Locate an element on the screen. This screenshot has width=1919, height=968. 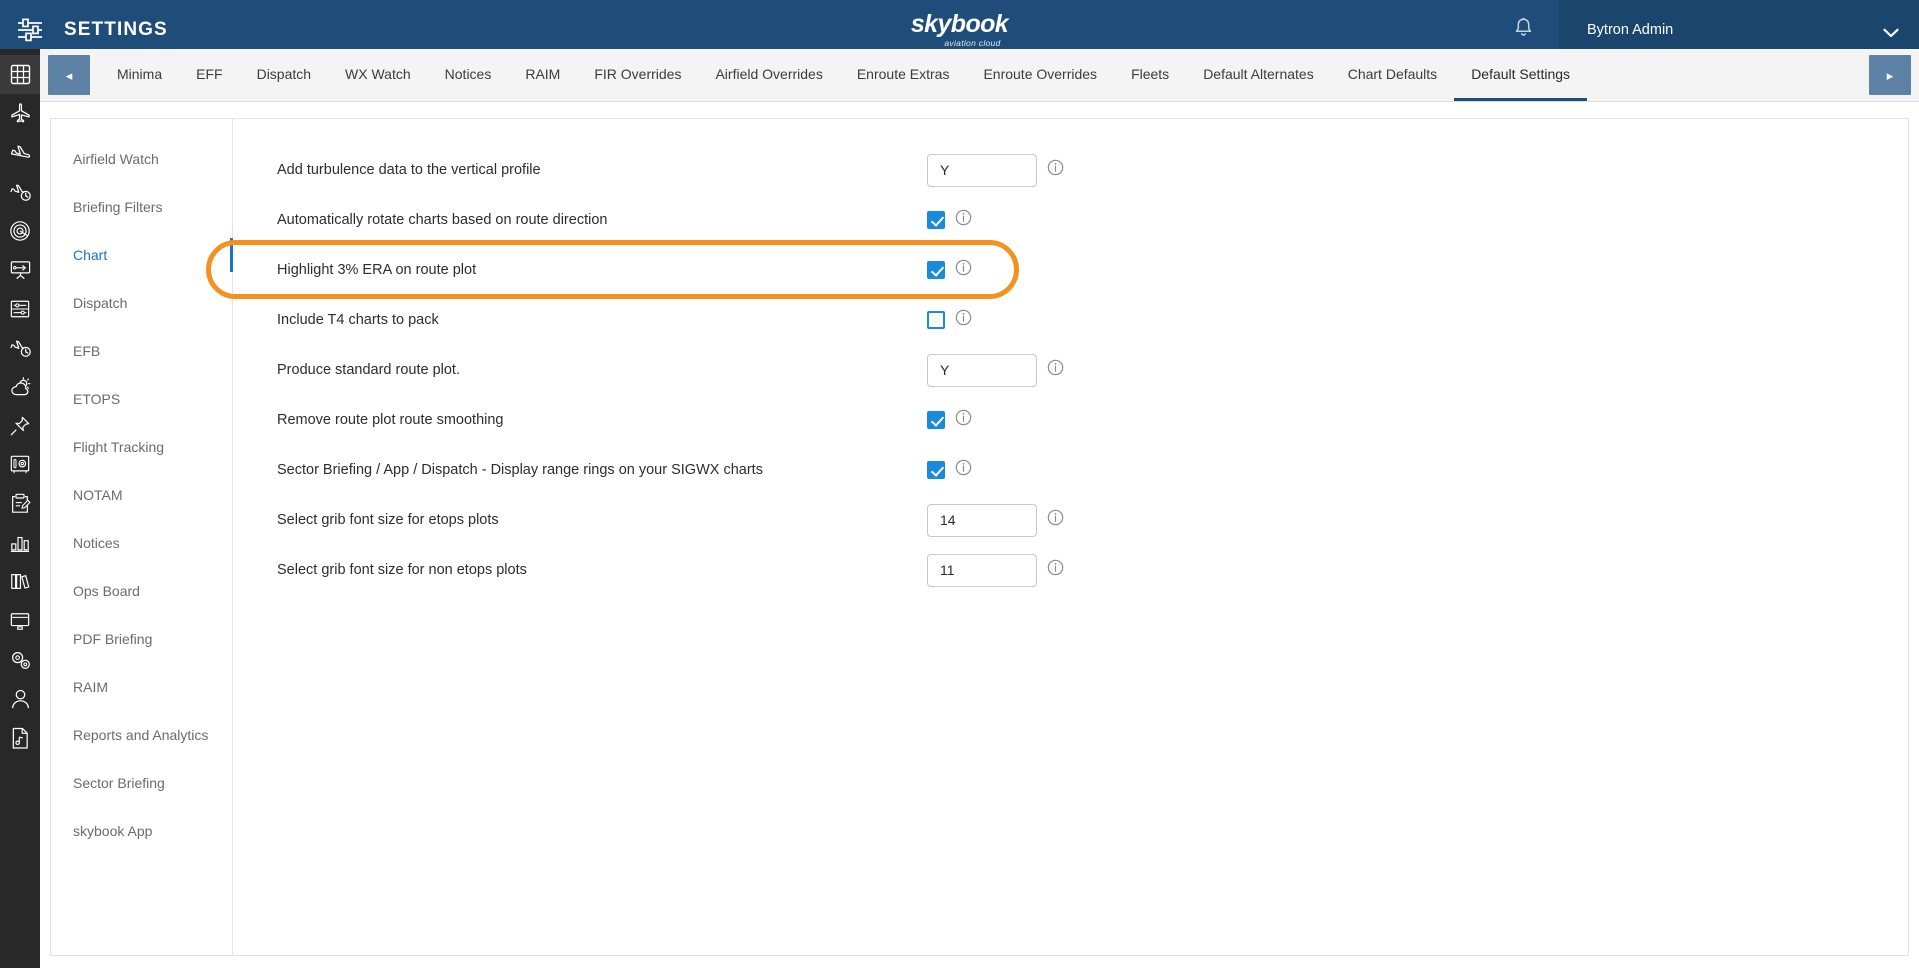
tab-chart-defaults: Chart Defaults is located at coordinates (1392, 75).